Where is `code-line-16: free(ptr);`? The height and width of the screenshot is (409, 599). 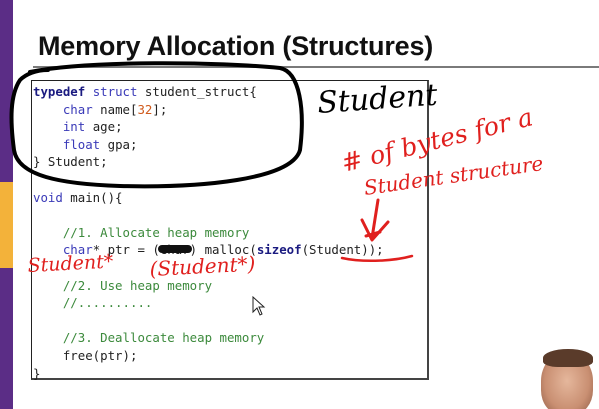 code-line-16: free(ptr); is located at coordinates (85, 355).